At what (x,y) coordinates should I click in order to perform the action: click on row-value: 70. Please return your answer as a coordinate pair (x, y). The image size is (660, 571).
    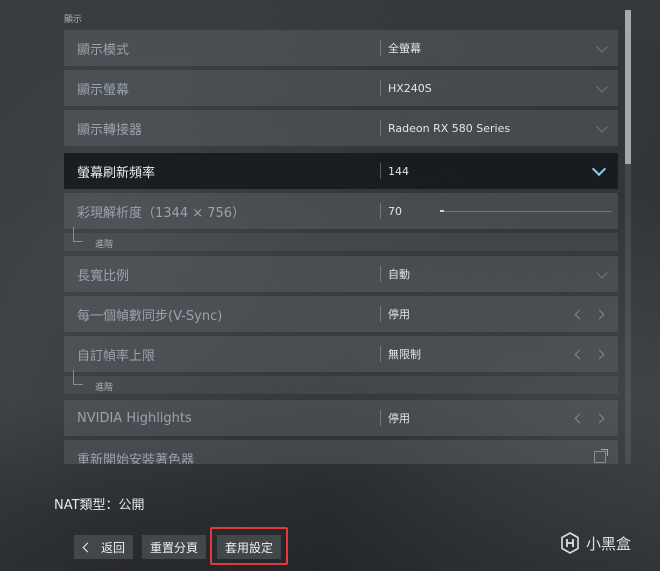
    Looking at the image, I should click on (395, 211).